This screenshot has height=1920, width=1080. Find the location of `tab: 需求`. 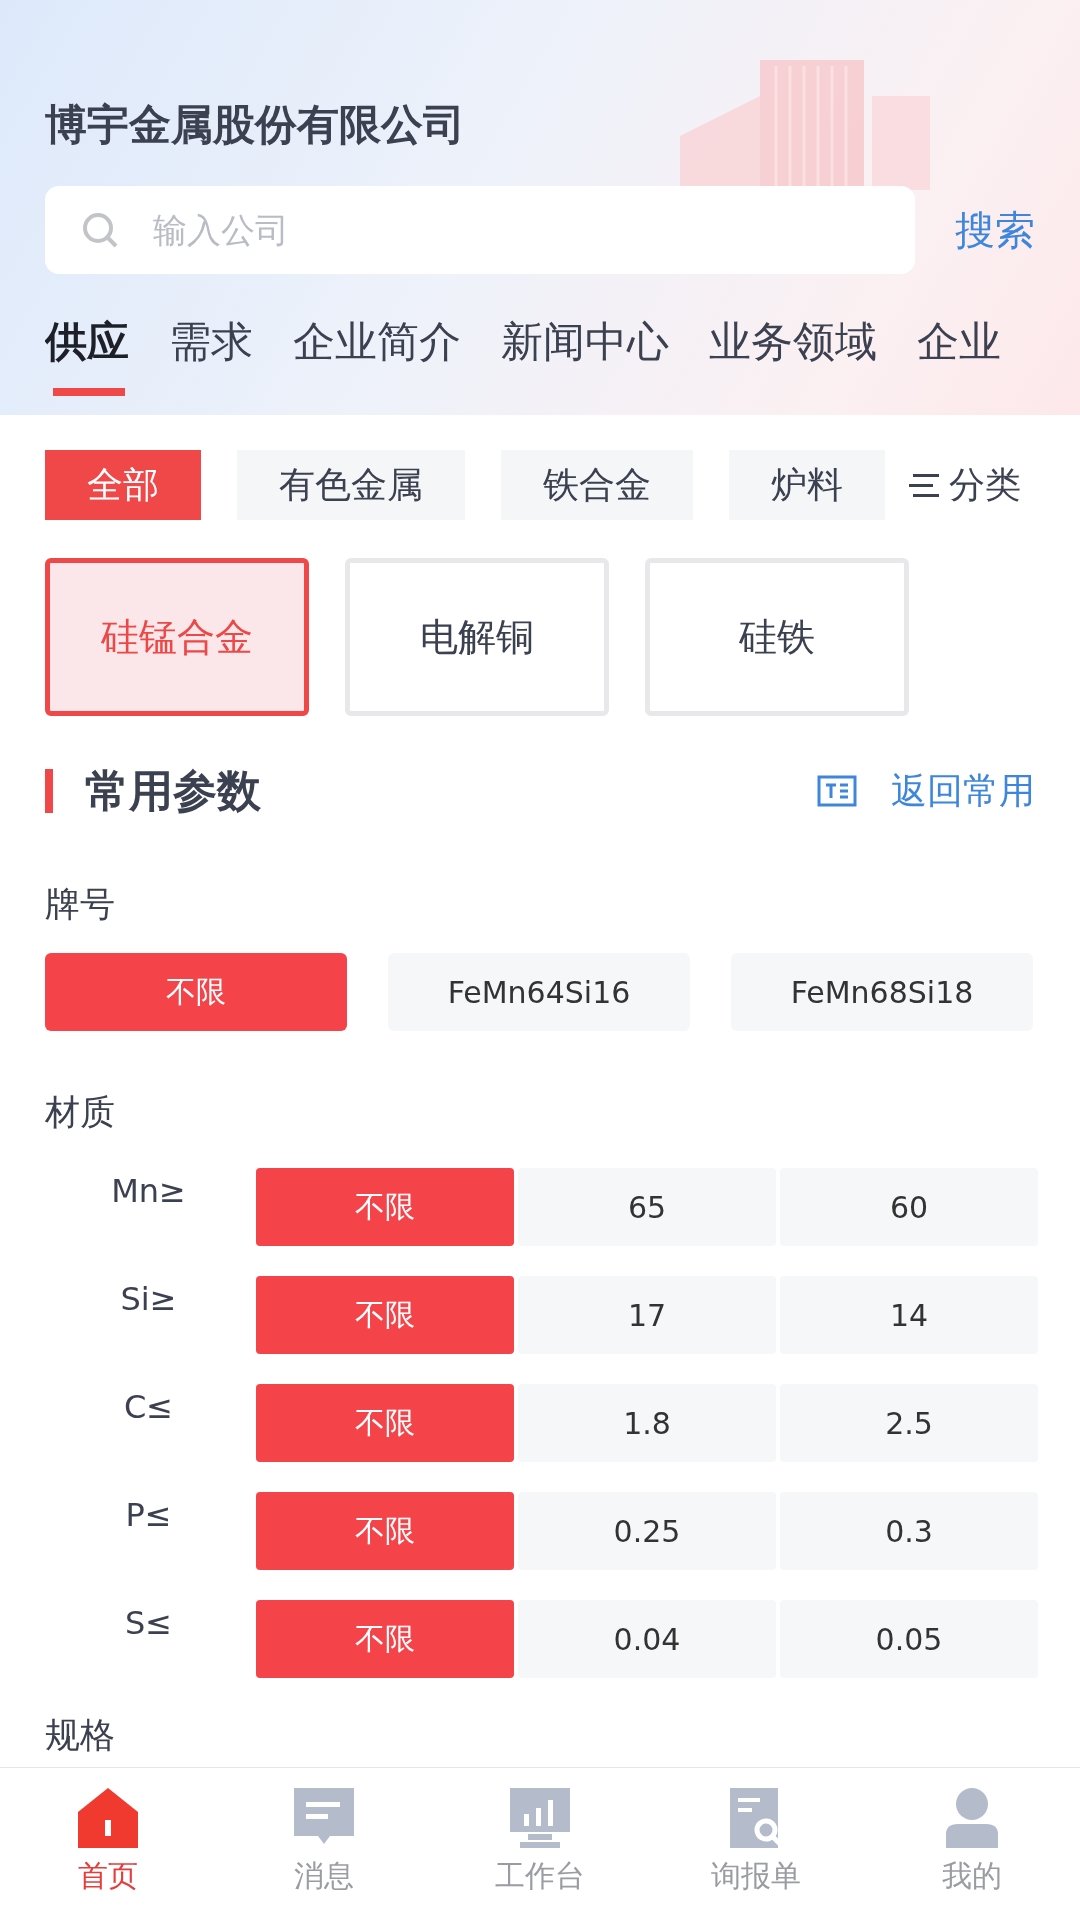

tab: 需求 is located at coordinates (211, 355).